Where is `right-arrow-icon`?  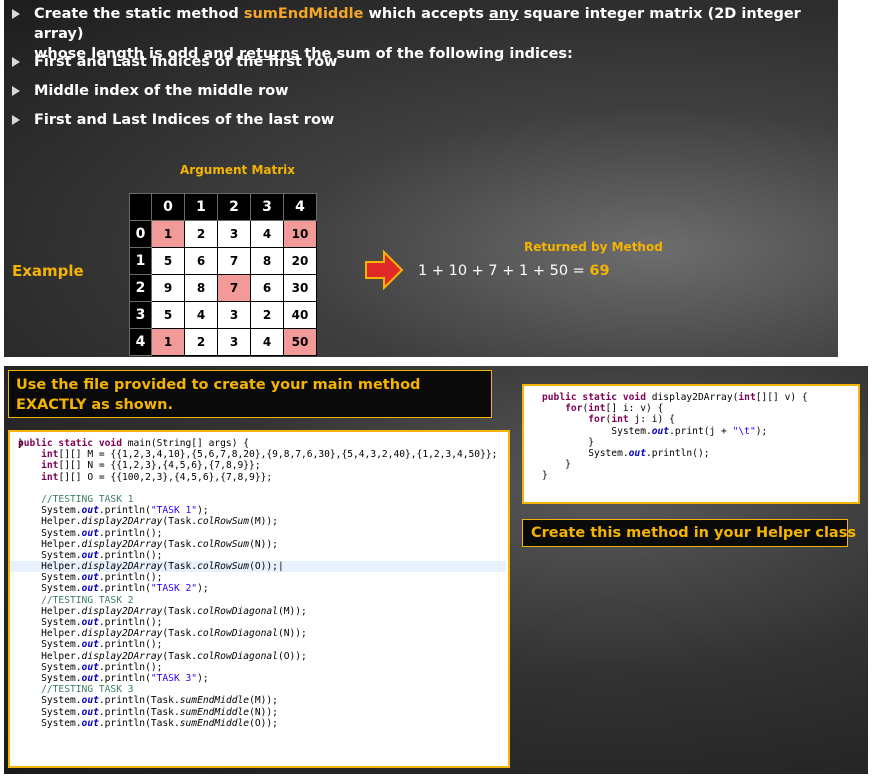 right-arrow-icon is located at coordinates (384, 270).